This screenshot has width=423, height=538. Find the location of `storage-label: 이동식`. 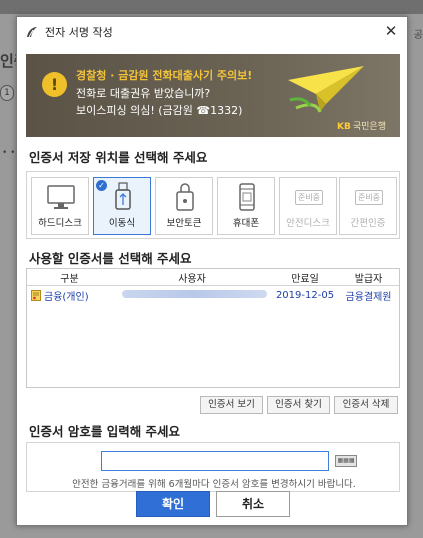

storage-label: 이동식 is located at coordinates (122, 223).